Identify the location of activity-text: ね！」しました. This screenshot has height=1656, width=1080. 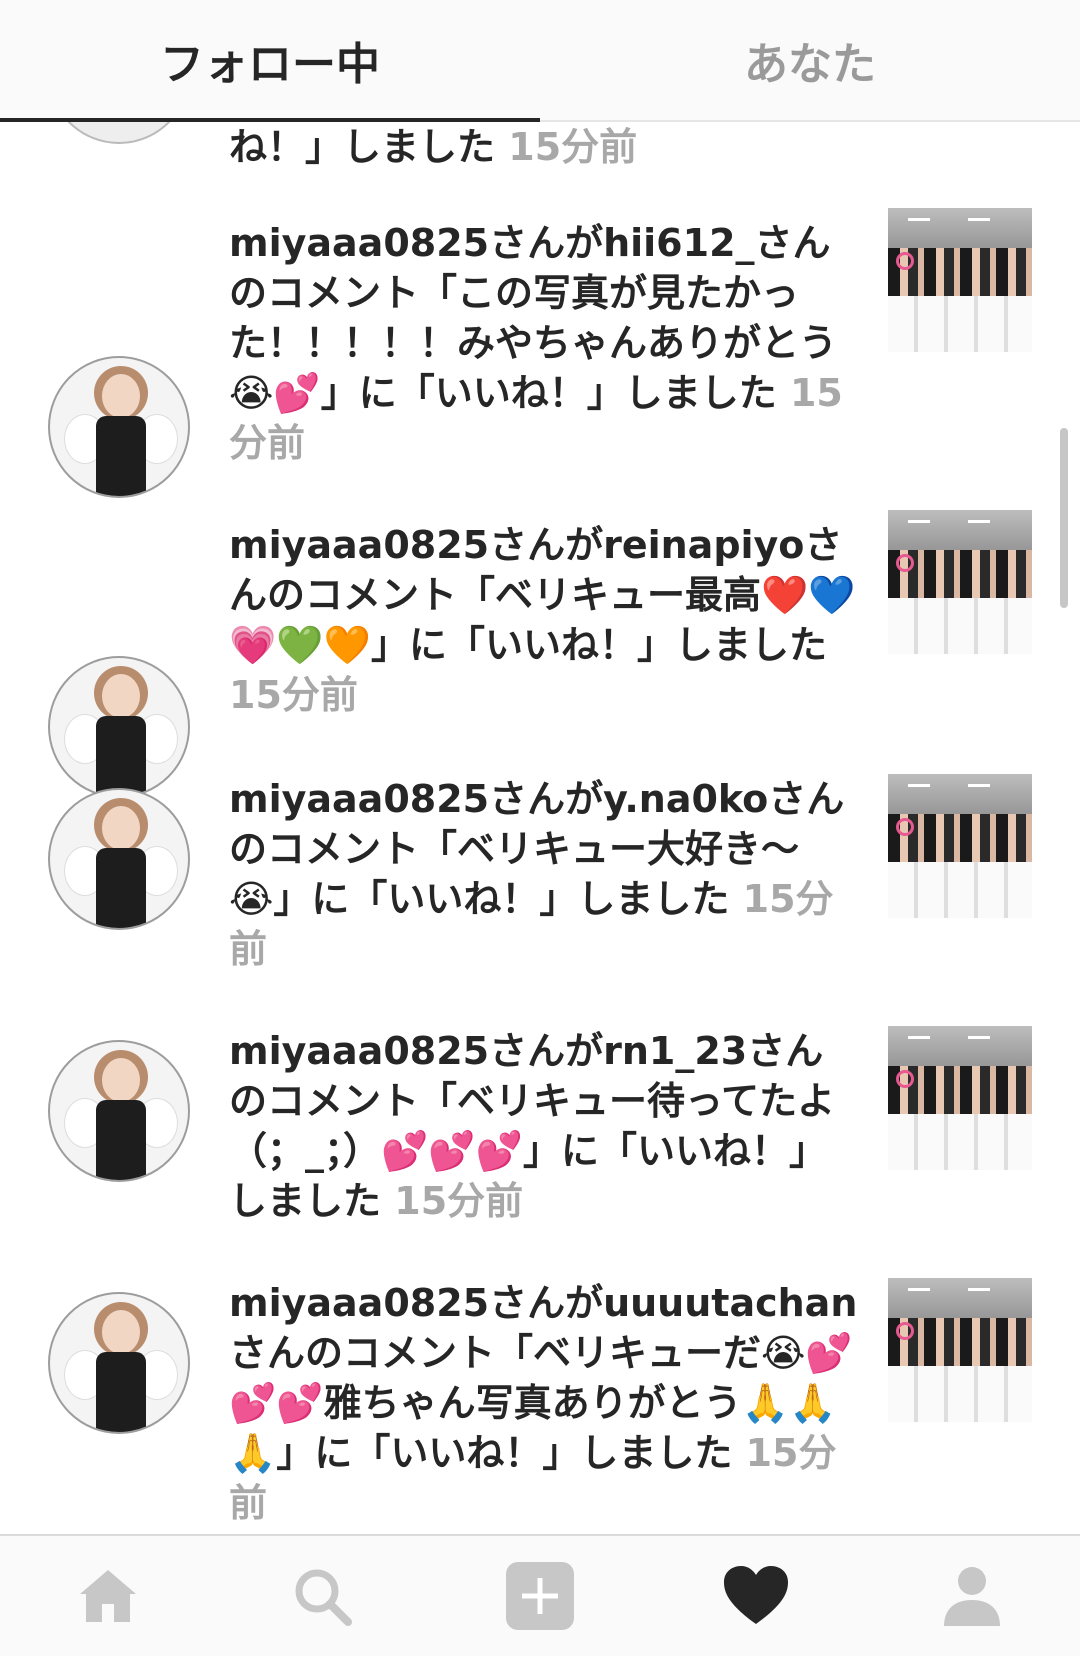
(362, 147).